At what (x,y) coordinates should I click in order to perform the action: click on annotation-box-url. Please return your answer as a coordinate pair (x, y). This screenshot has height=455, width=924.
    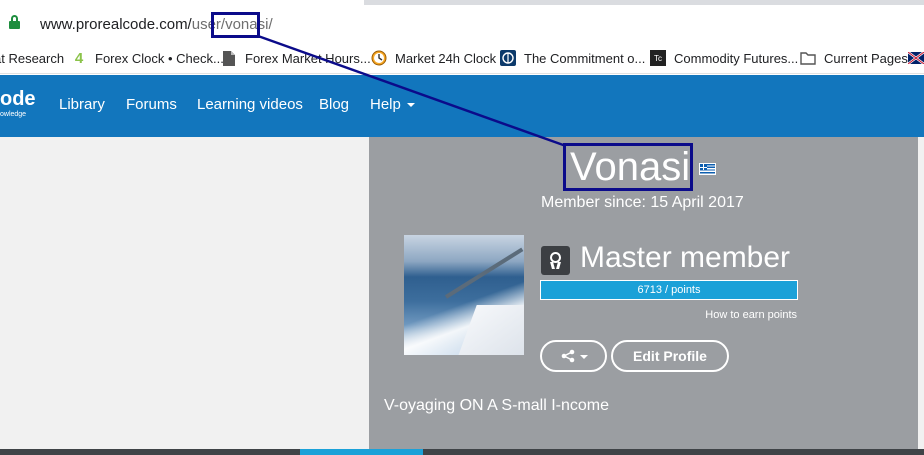
    Looking at the image, I should click on (235, 25).